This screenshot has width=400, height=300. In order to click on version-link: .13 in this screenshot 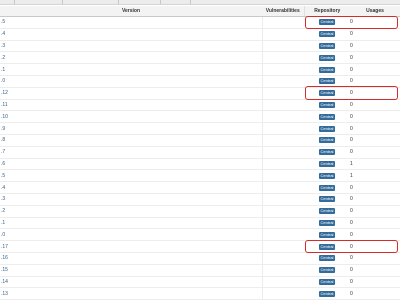, I will do `click(4, 294)`.